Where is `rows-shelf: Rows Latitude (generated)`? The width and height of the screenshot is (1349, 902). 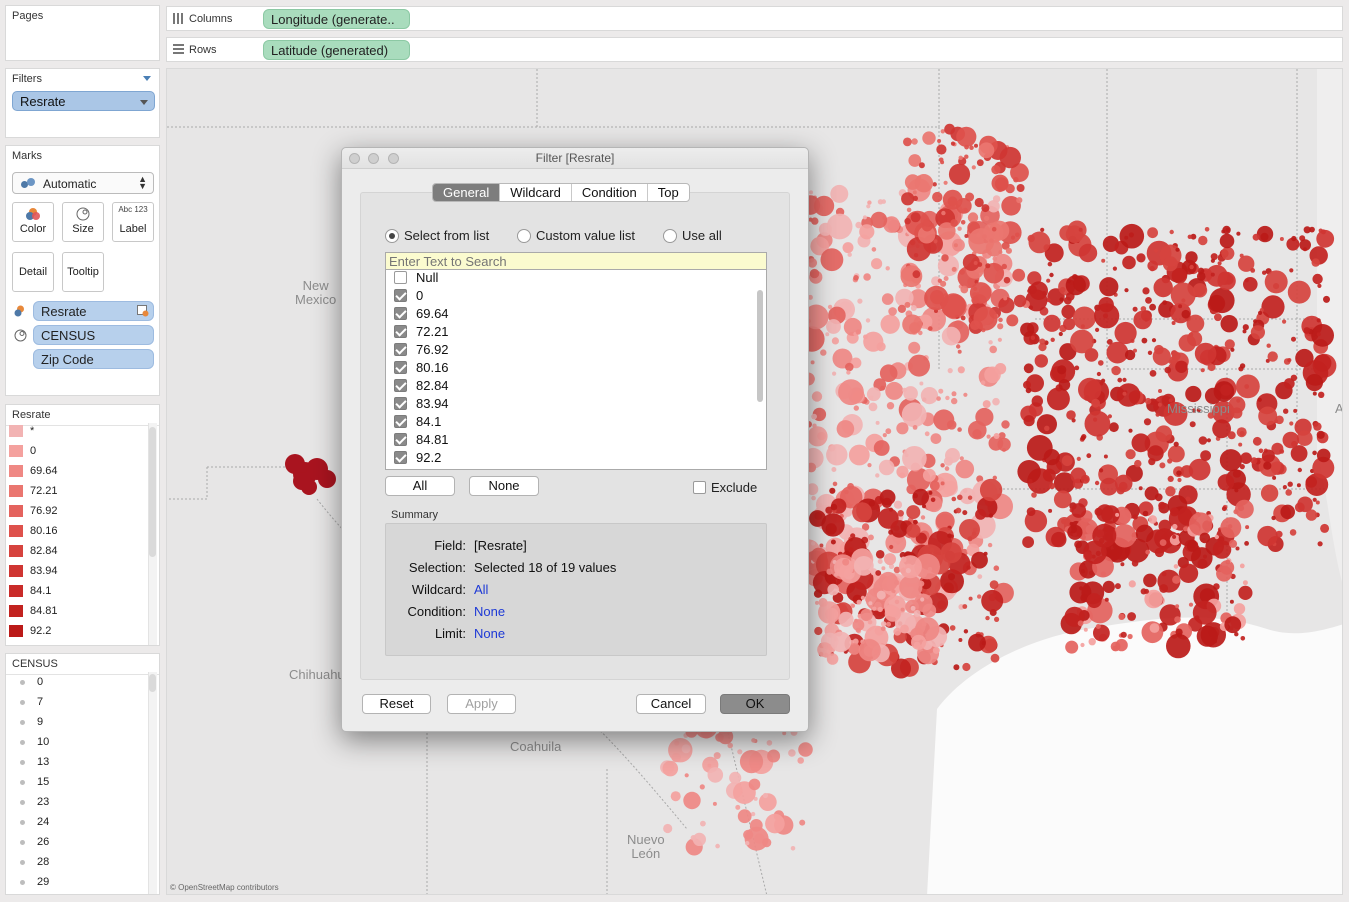
rows-shelf: Rows Latitude (generated) is located at coordinates (754, 49).